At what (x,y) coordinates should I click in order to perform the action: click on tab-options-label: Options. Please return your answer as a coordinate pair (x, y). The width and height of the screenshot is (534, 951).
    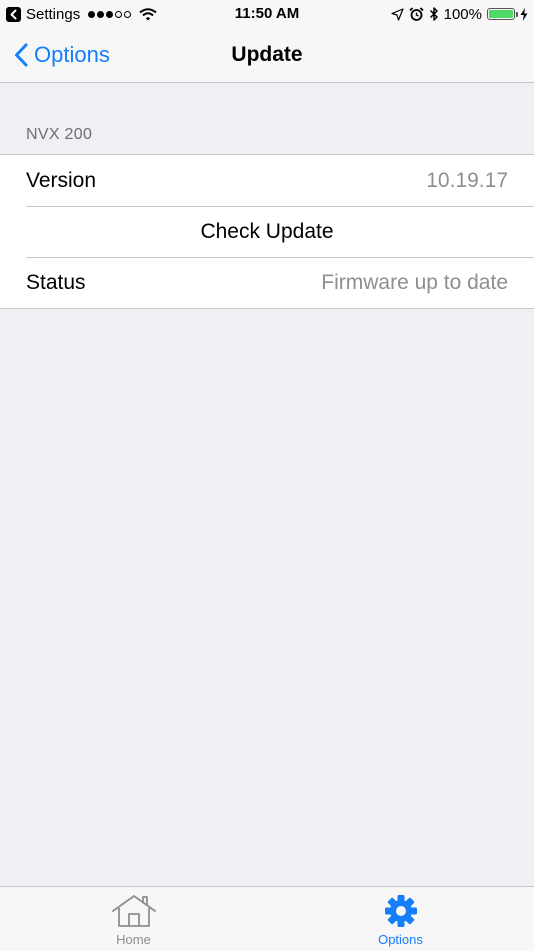
    Looking at the image, I should click on (400, 939).